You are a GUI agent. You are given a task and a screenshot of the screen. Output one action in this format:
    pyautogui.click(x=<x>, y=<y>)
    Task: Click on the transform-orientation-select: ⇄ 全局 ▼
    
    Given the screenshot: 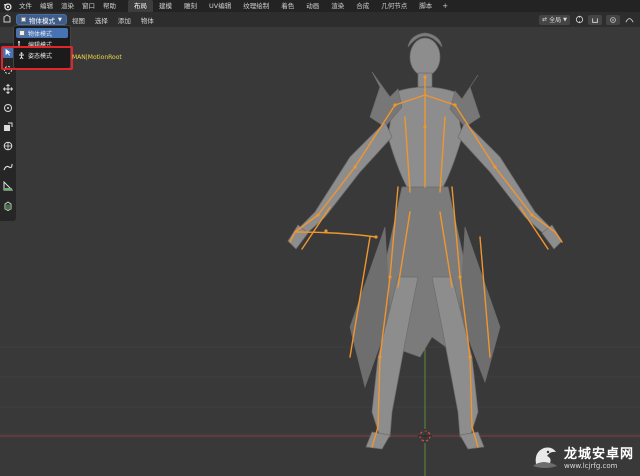 What is the action you would take?
    pyautogui.click(x=554, y=19)
    